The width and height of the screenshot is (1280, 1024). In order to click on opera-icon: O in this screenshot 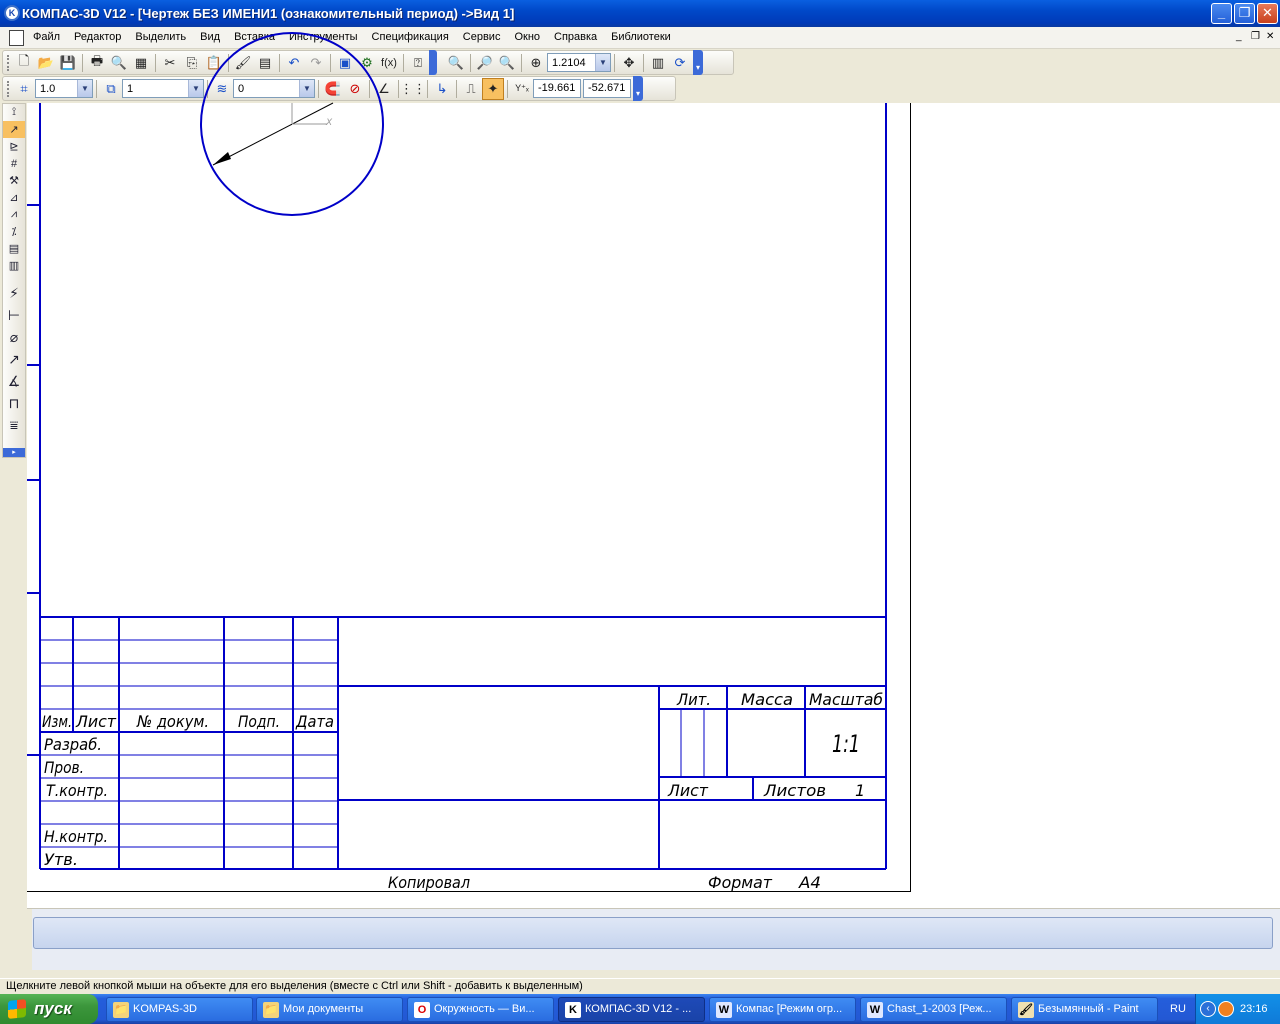, I will do `click(422, 1010)`.